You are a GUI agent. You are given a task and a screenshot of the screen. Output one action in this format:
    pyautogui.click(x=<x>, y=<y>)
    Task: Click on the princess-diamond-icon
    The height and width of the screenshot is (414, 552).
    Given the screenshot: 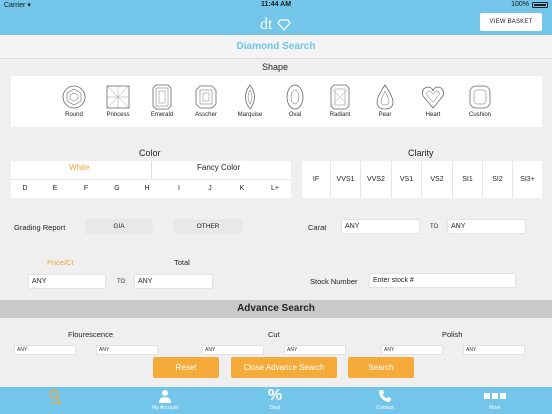 What is the action you would take?
    pyautogui.click(x=118, y=97)
    